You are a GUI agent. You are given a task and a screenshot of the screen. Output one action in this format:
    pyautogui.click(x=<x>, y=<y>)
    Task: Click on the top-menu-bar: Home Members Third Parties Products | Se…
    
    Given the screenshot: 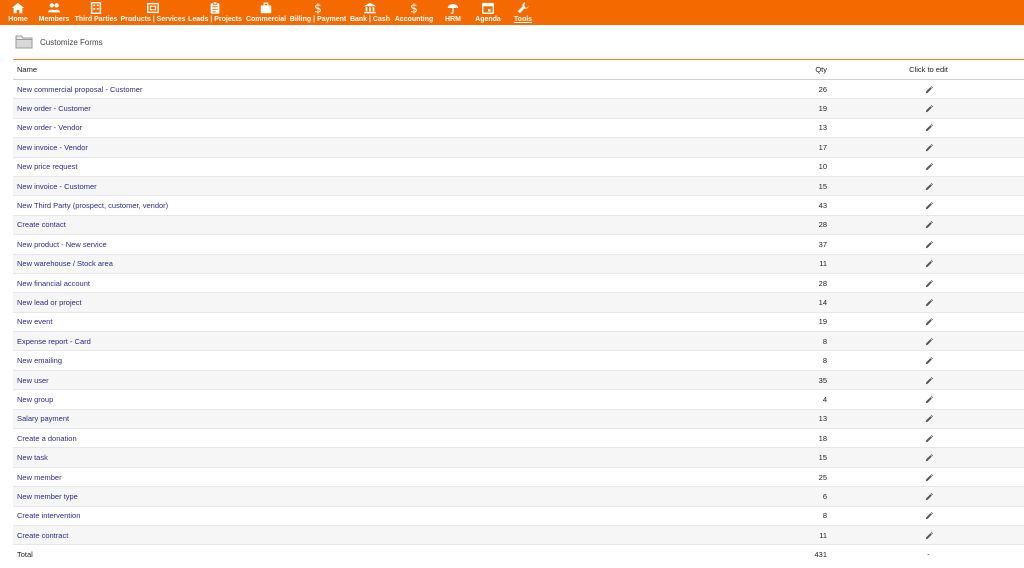 What is the action you would take?
    pyautogui.click(x=512, y=12)
    